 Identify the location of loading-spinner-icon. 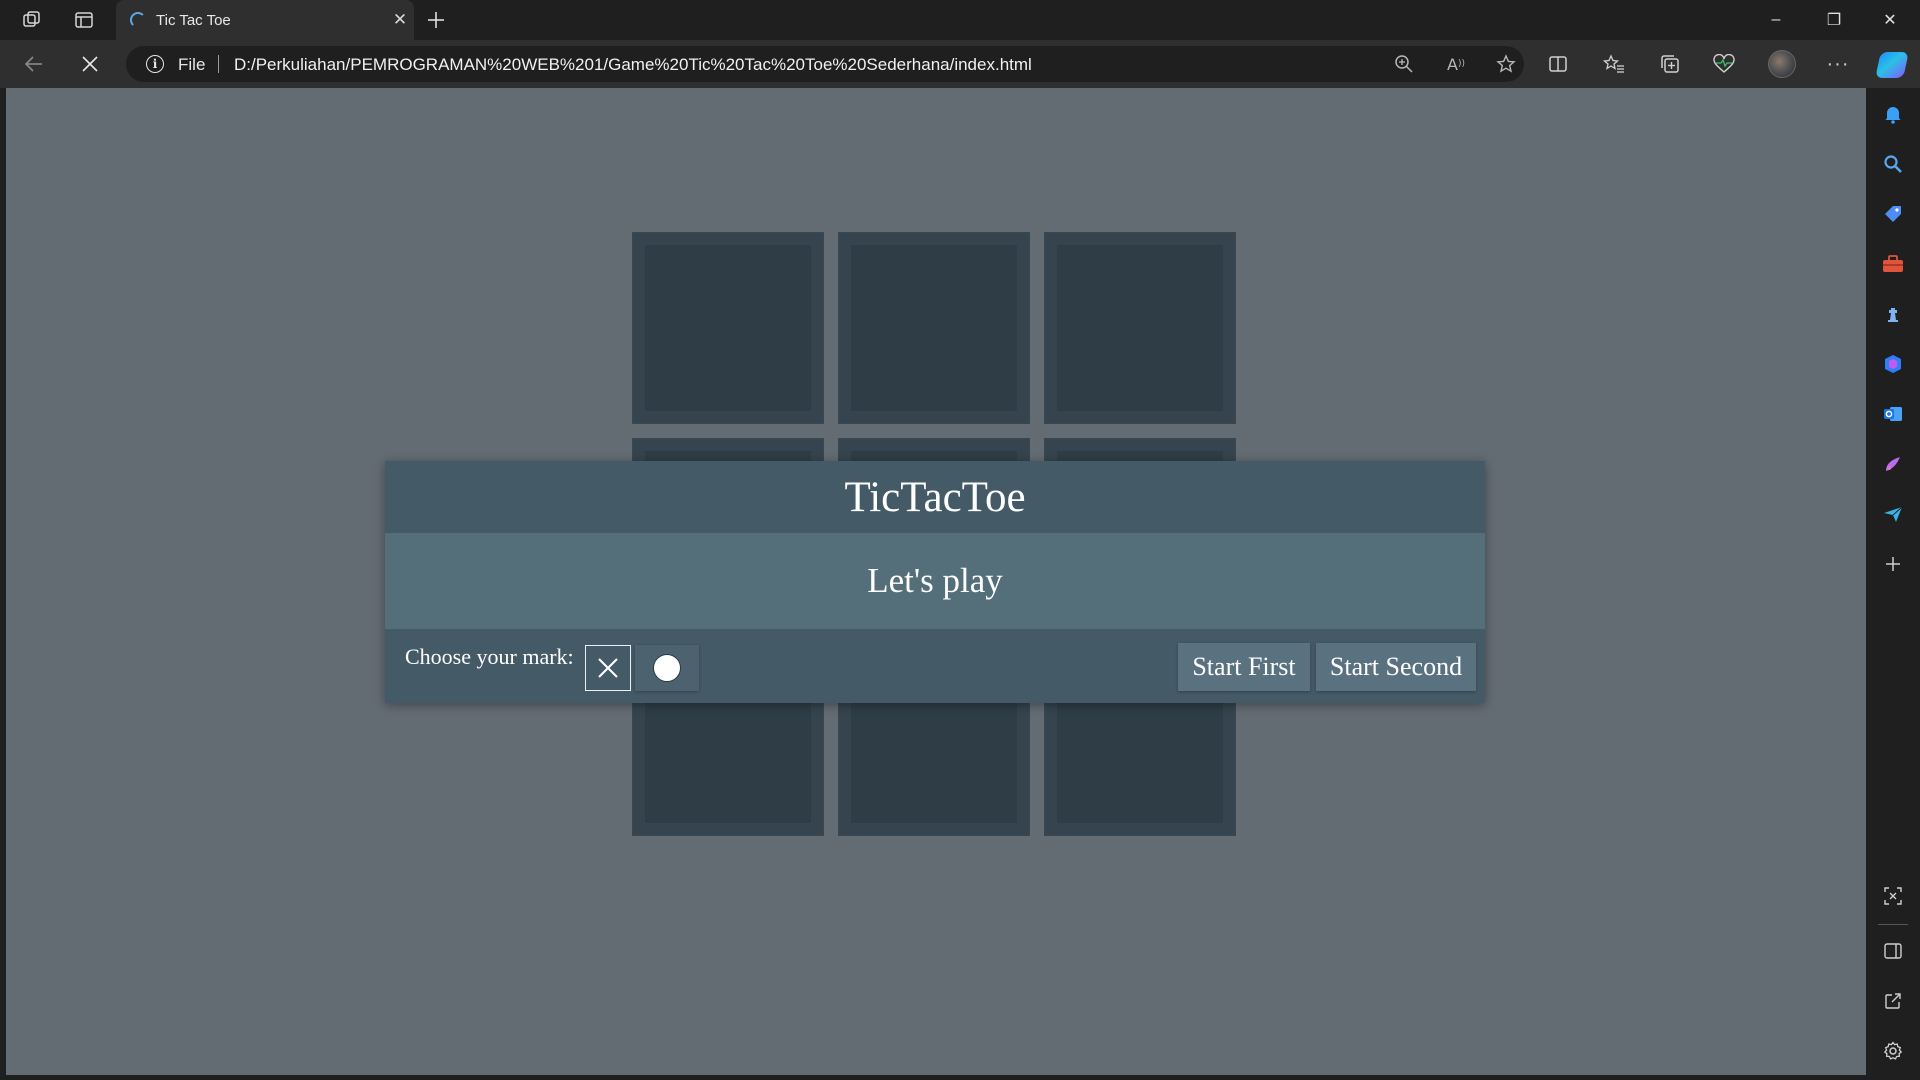
(138, 20).